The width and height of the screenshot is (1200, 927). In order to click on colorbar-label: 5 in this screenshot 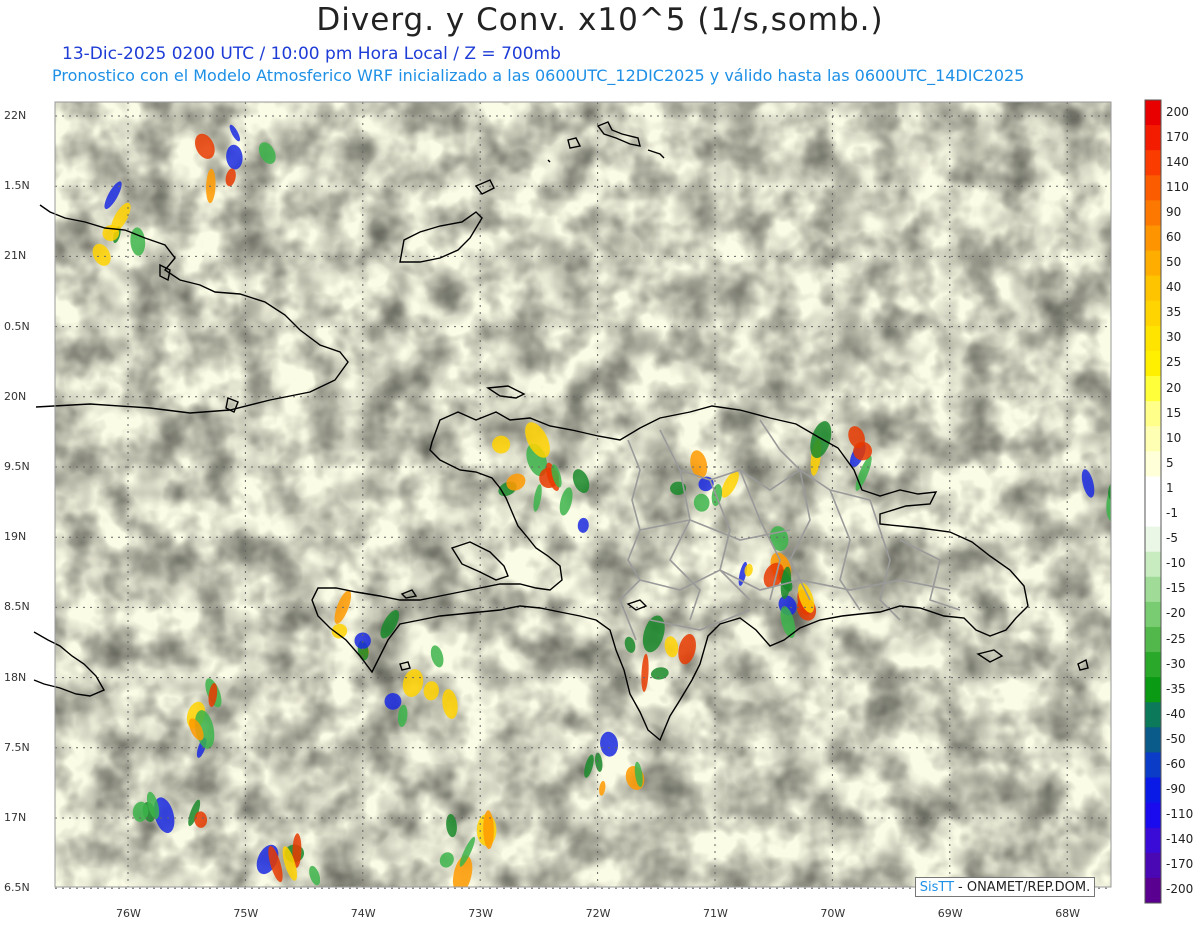, I will do `click(1170, 462)`.